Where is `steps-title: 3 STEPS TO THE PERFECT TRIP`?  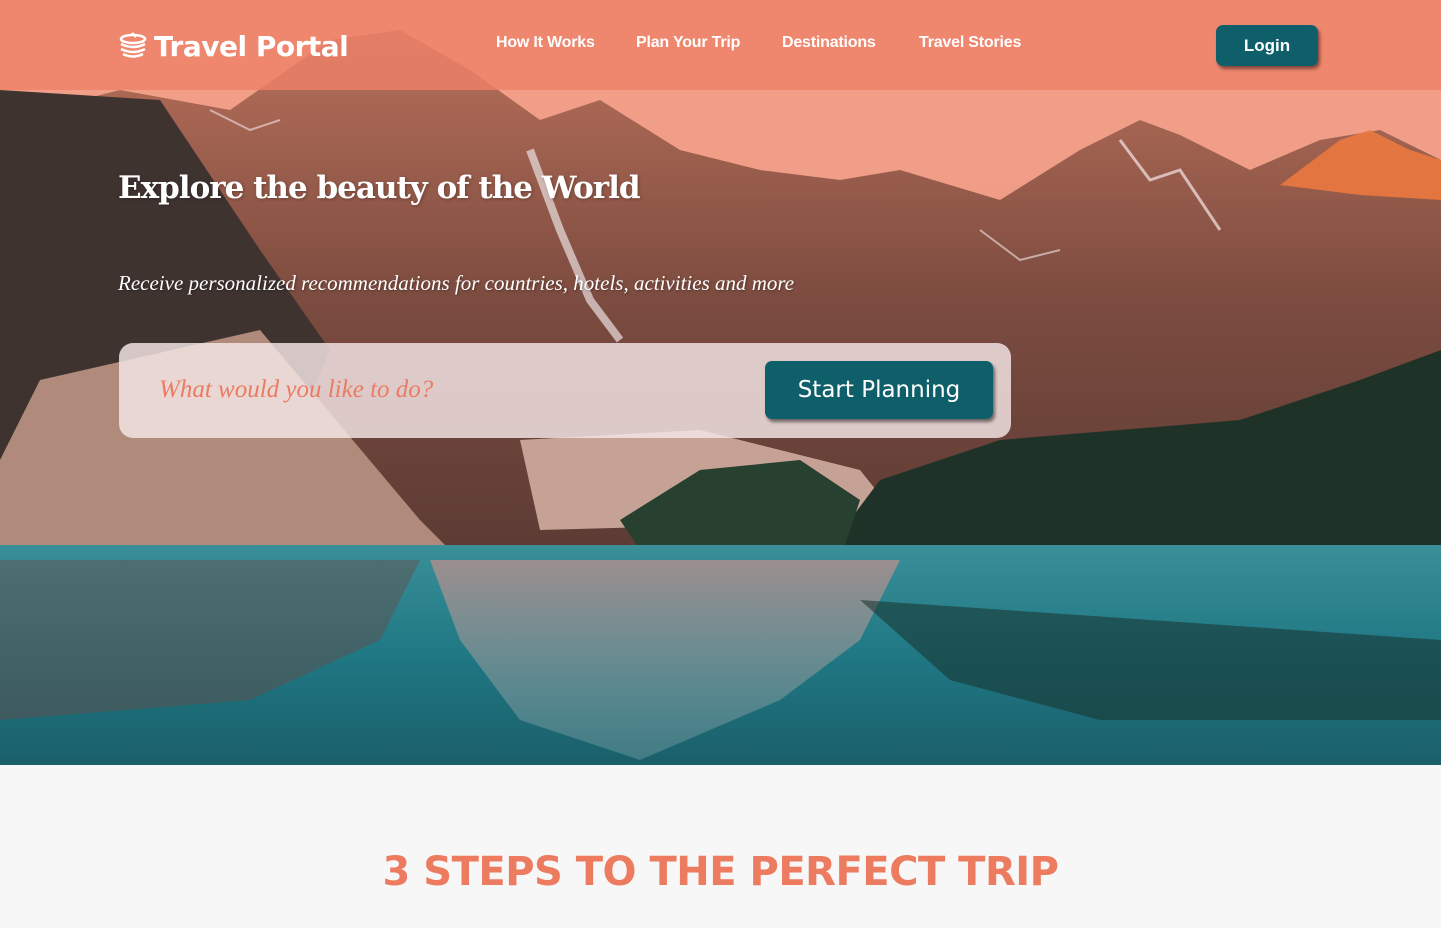 steps-title: 3 STEPS TO THE PERFECT TRIP is located at coordinates (720, 872).